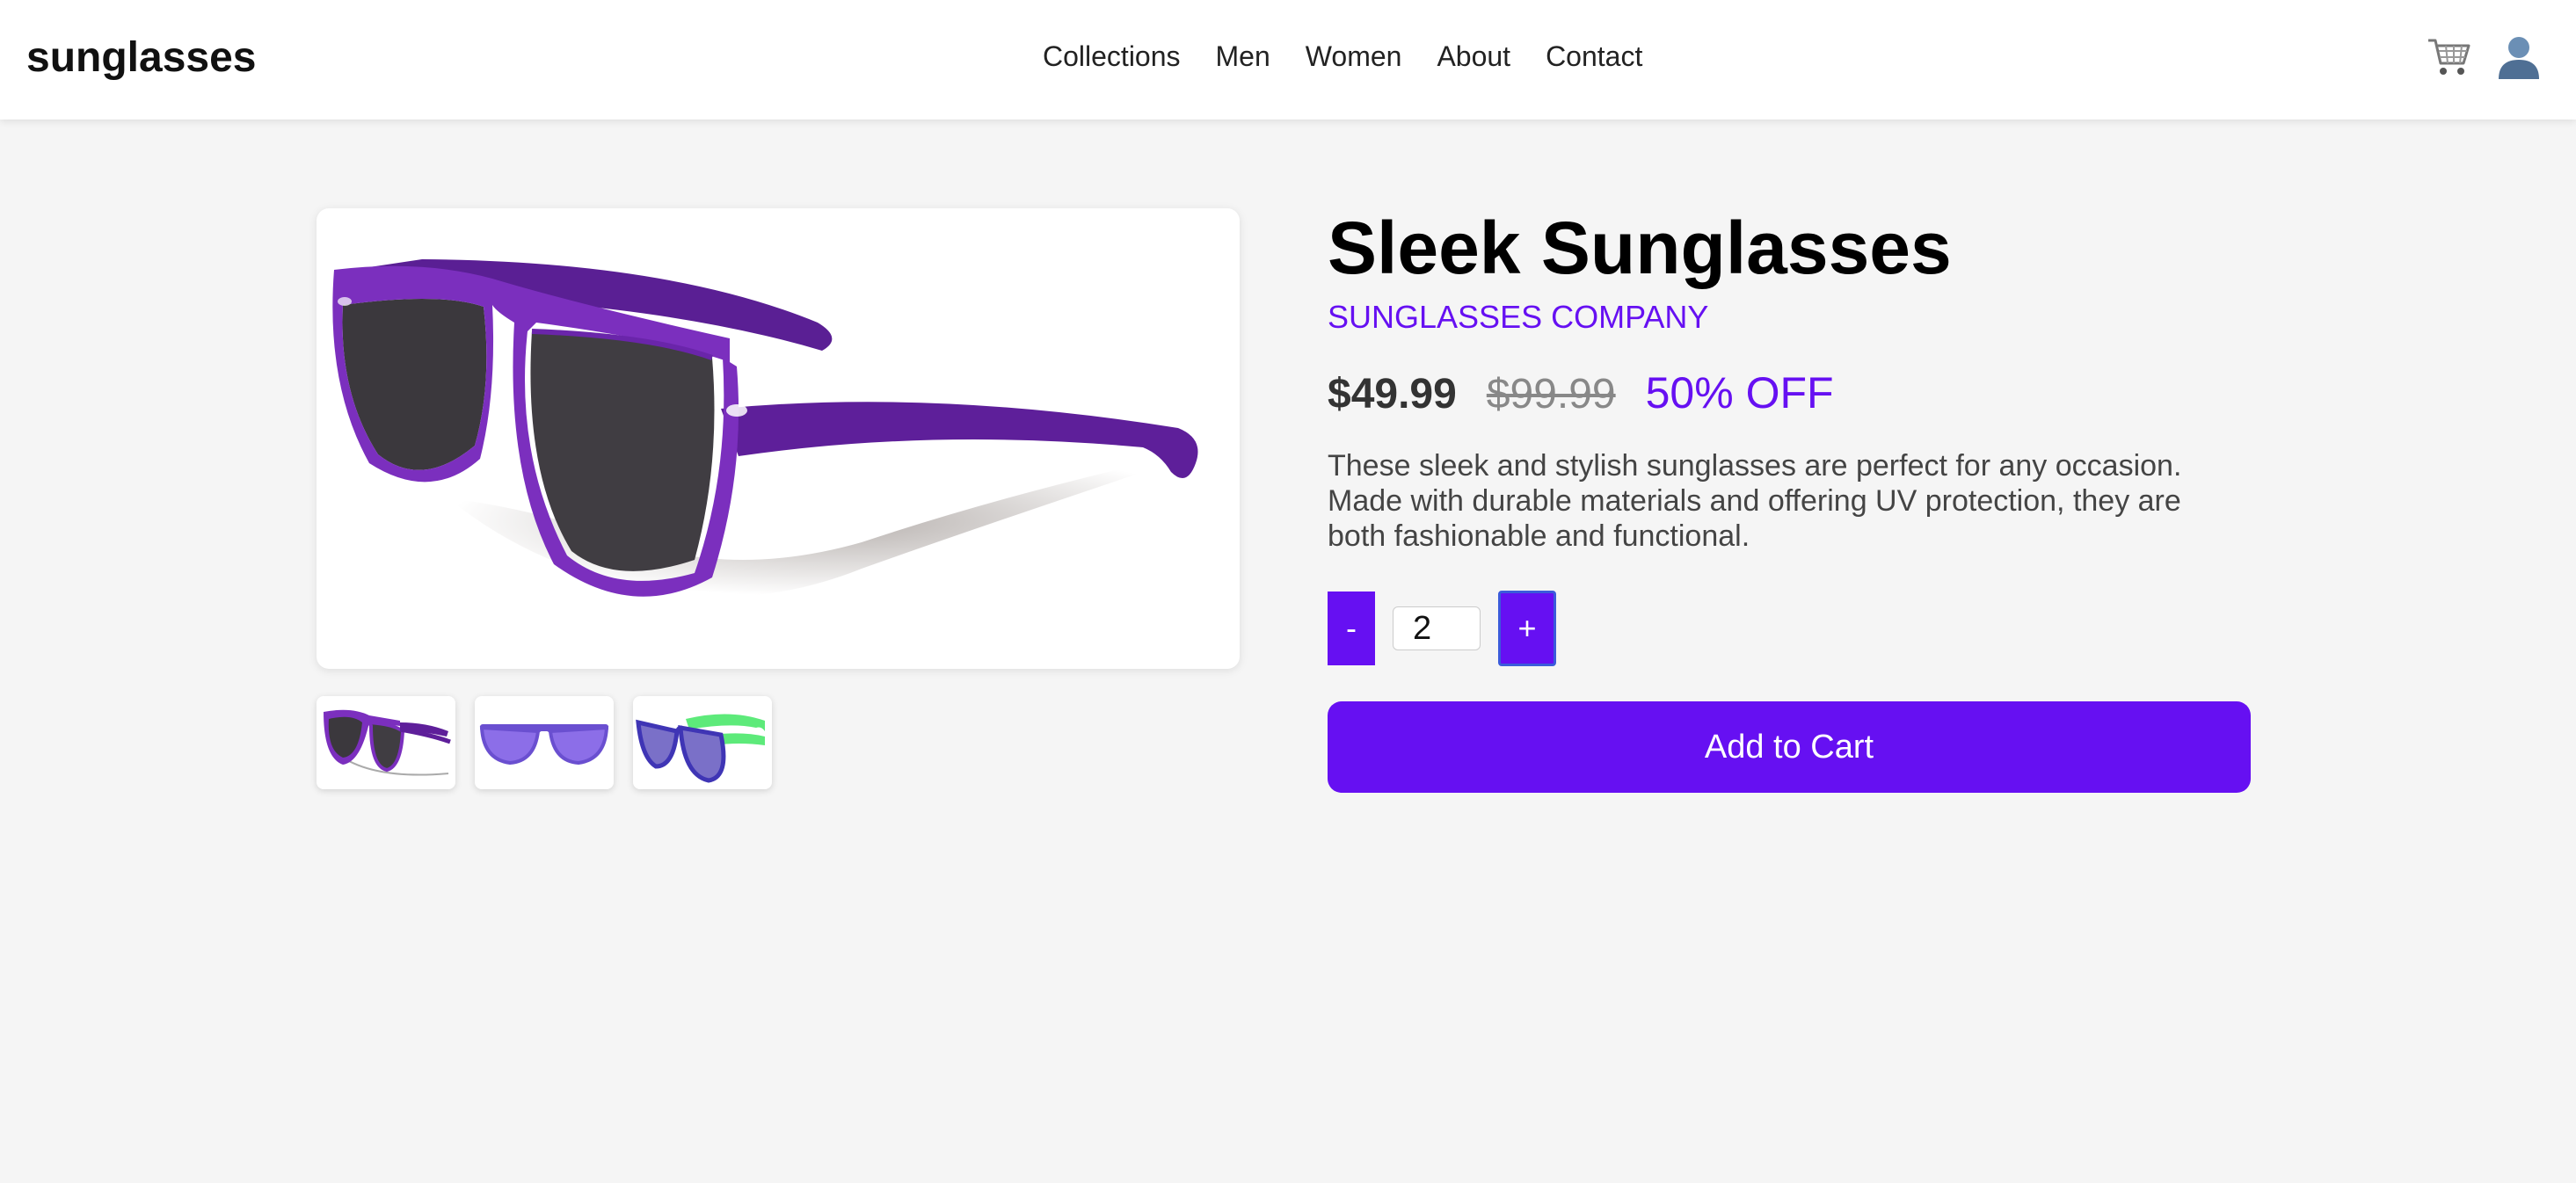  What do you see at coordinates (777, 428) in the screenshot?
I see `sunglasses-image` at bounding box center [777, 428].